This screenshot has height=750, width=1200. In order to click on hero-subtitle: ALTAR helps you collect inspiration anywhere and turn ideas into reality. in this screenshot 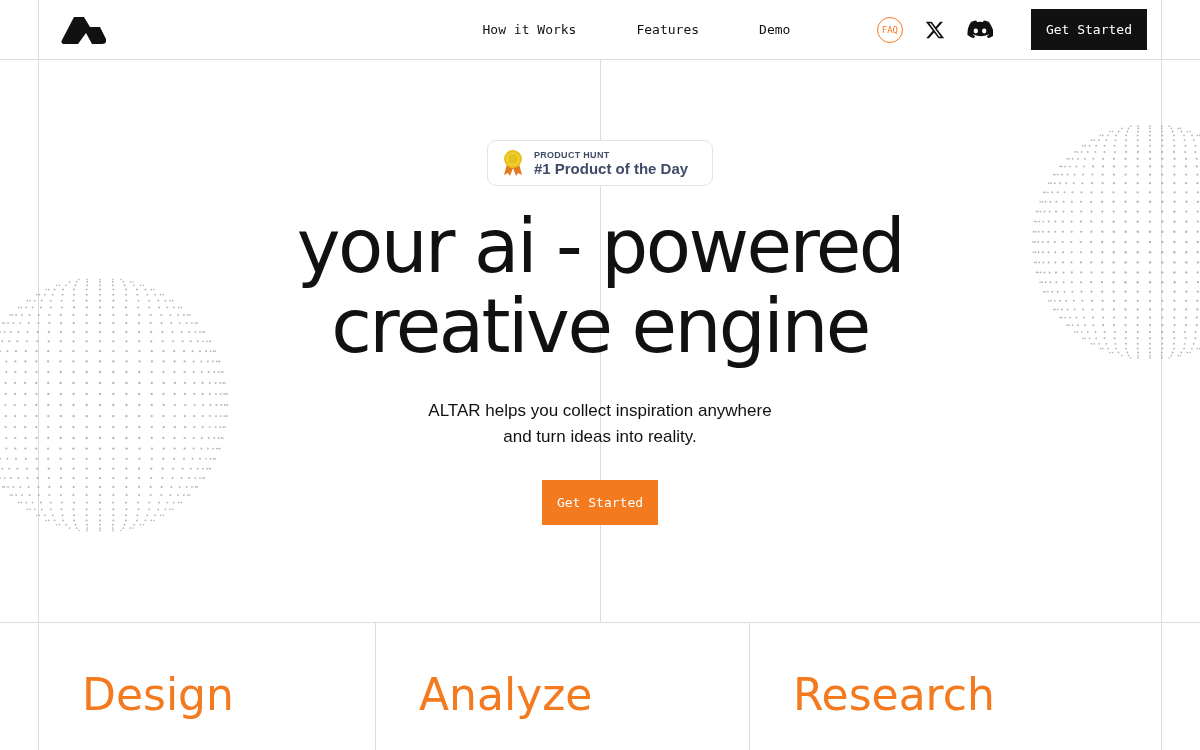, I will do `click(600, 424)`.